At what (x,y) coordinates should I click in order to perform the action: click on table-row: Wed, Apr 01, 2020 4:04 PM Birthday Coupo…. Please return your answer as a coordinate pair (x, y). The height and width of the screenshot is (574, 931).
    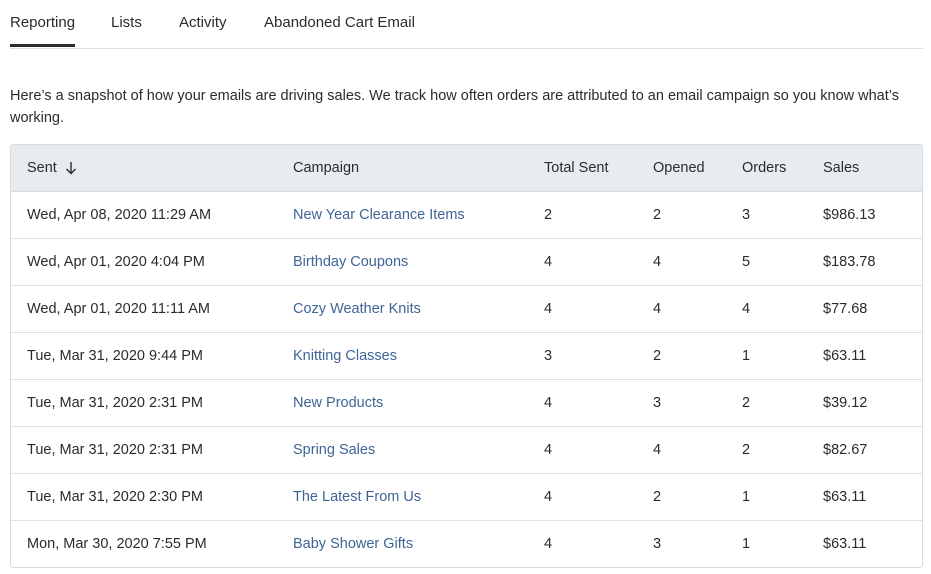
    Looking at the image, I should click on (466, 262).